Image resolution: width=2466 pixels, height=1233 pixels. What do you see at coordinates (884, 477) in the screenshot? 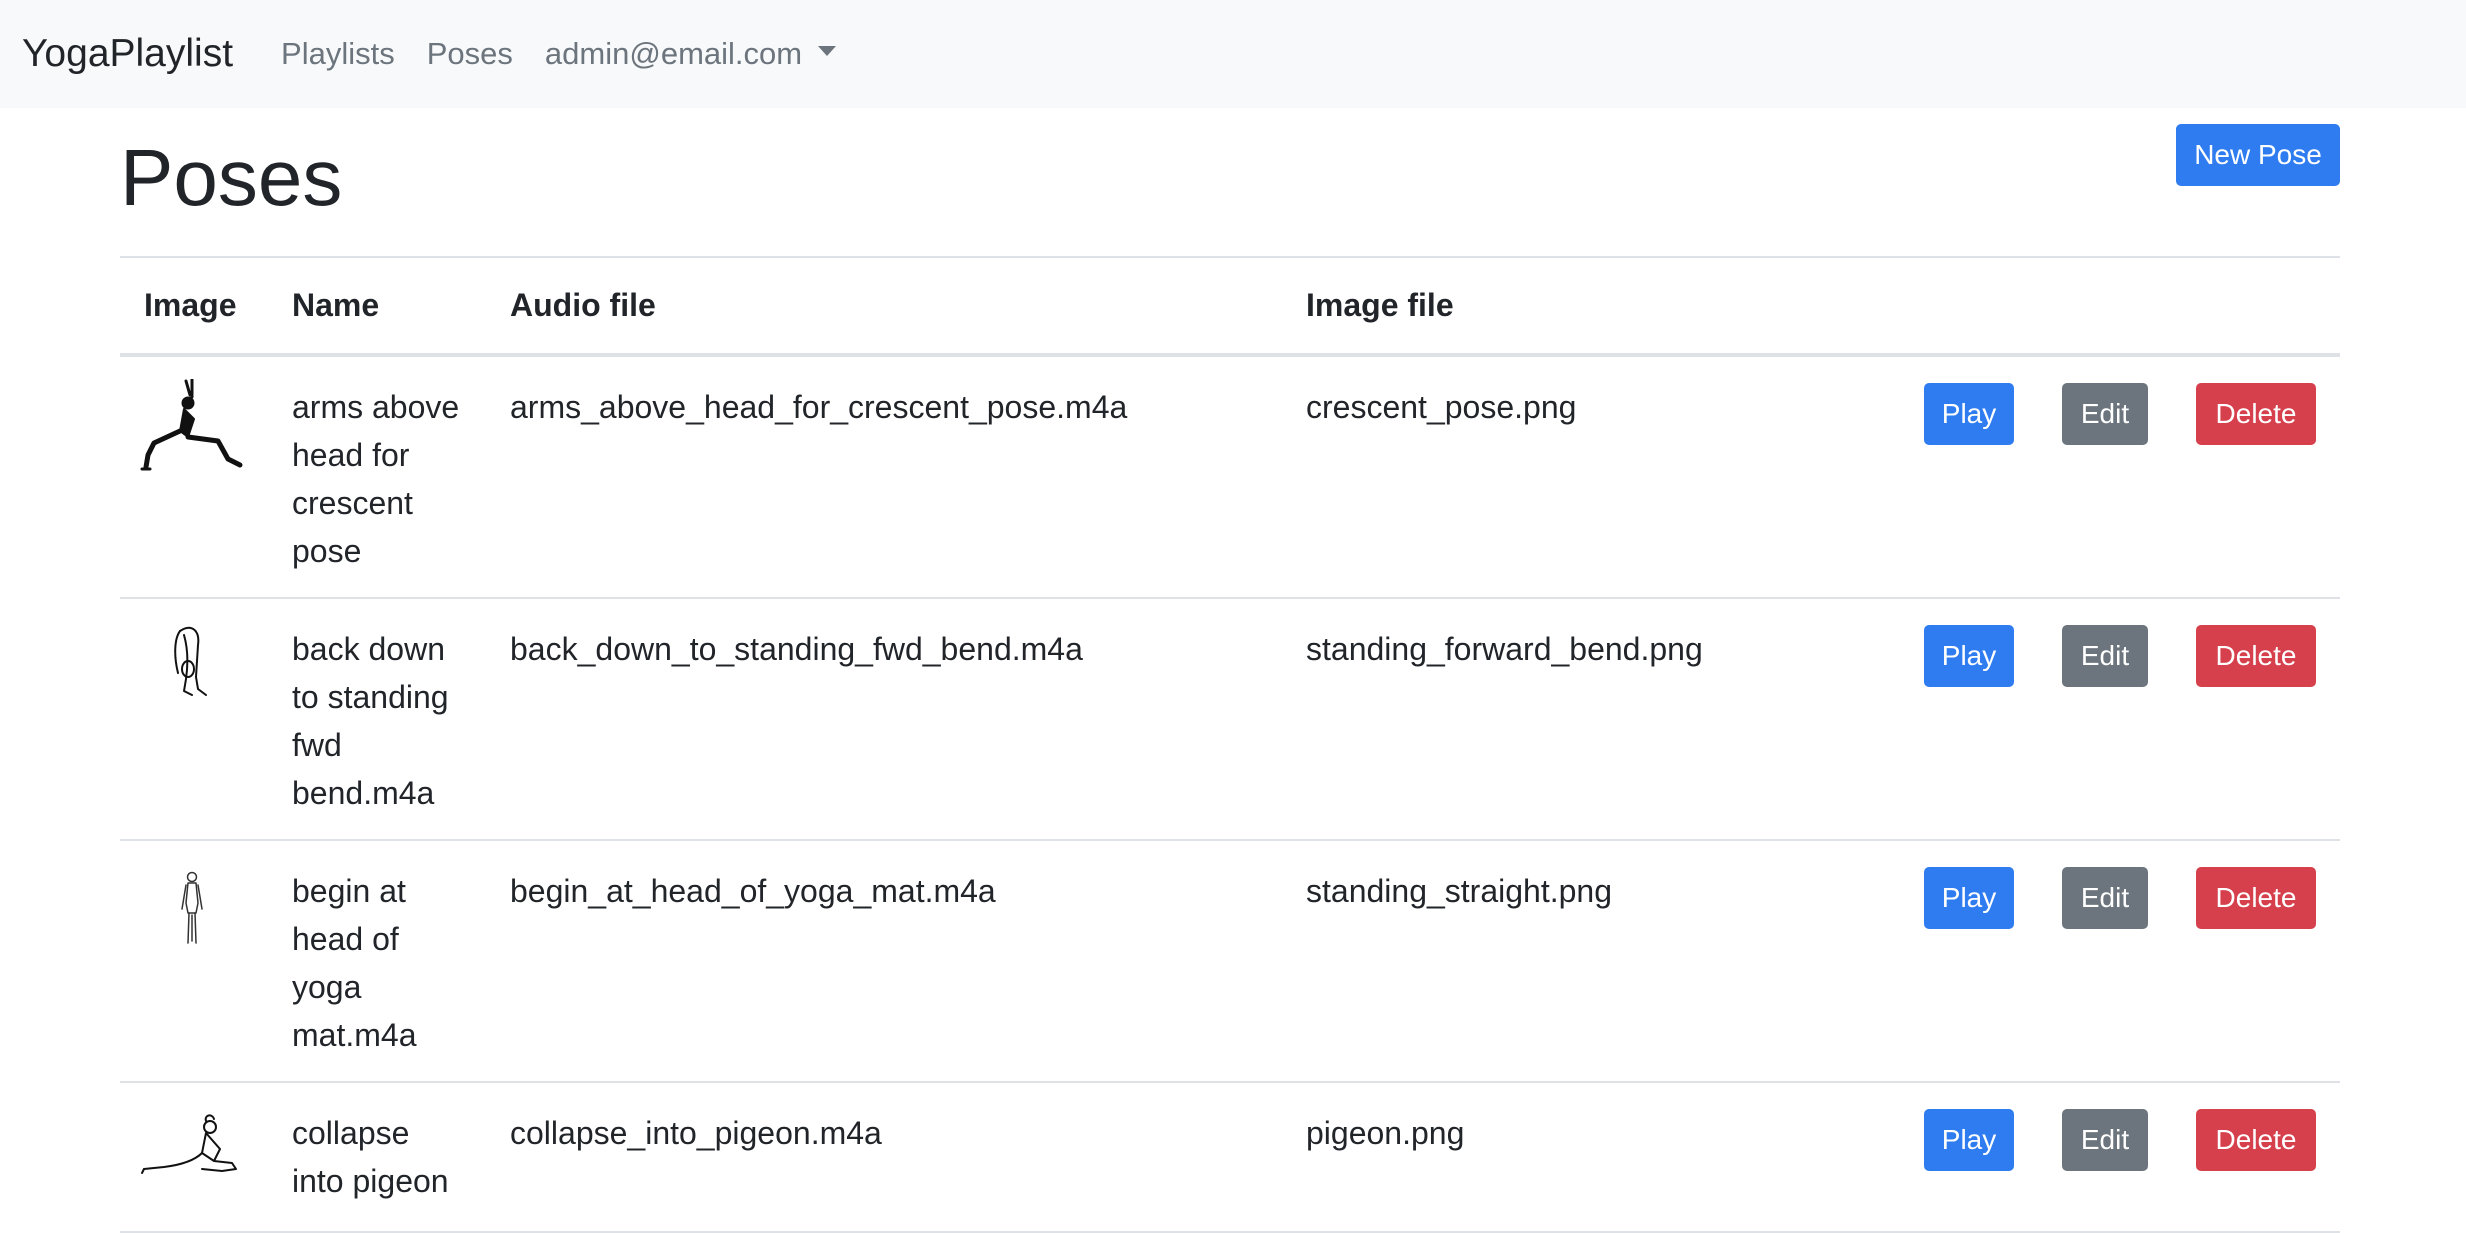
I see `pose-audio-file: arms_above_head_for_crescent_pose.m4a` at bounding box center [884, 477].